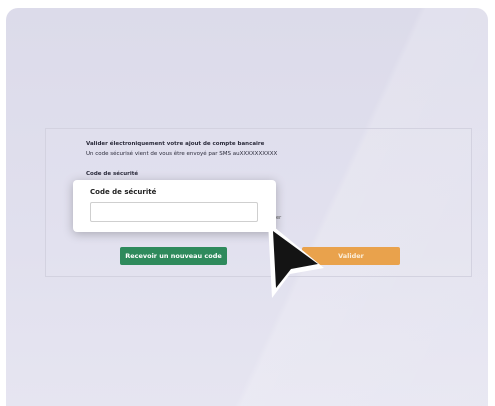 The height and width of the screenshot is (406, 495). I want to click on popup-security-code-label: Code de sécurité, so click(123, 192).